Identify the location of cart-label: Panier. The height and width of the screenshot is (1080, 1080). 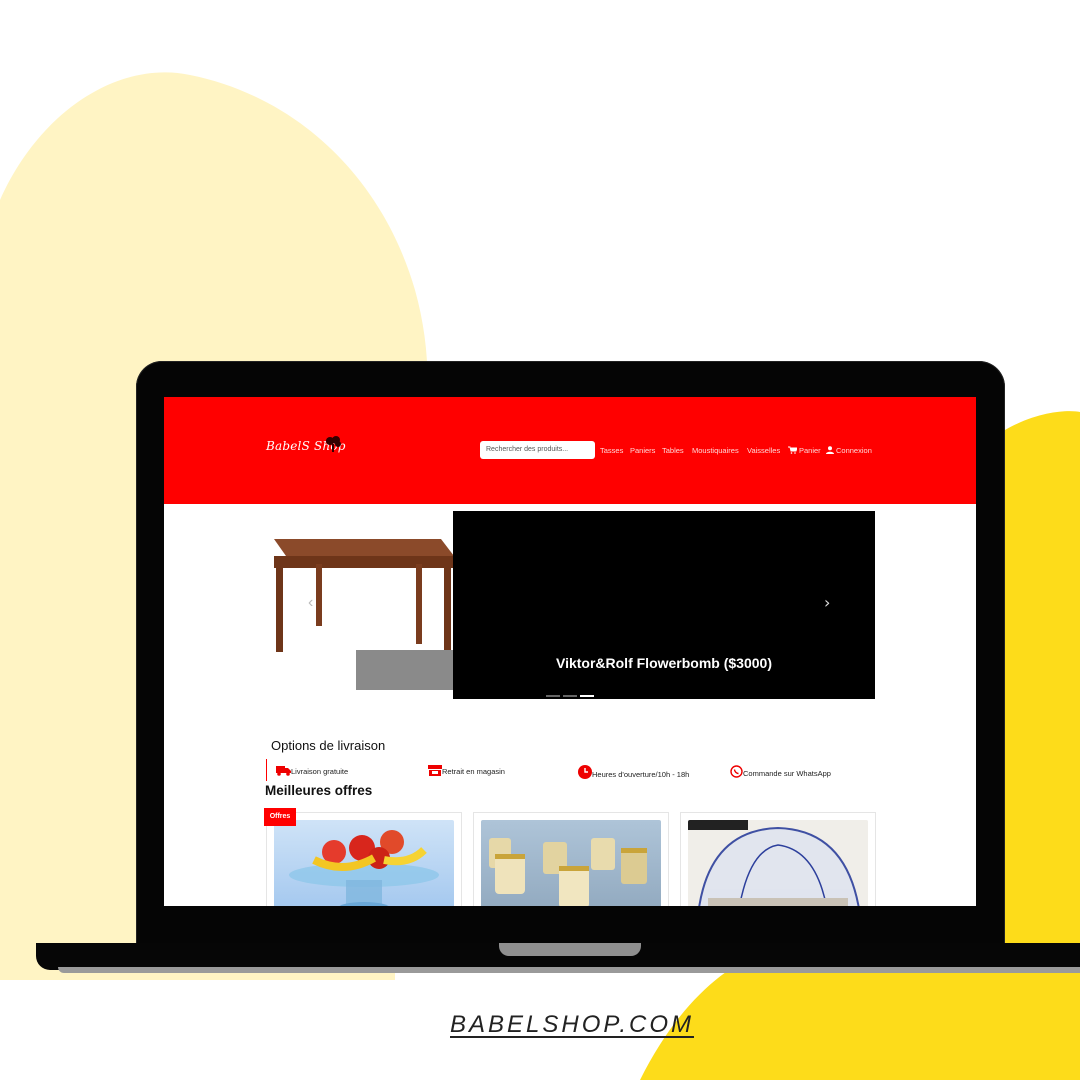
(810, 450).